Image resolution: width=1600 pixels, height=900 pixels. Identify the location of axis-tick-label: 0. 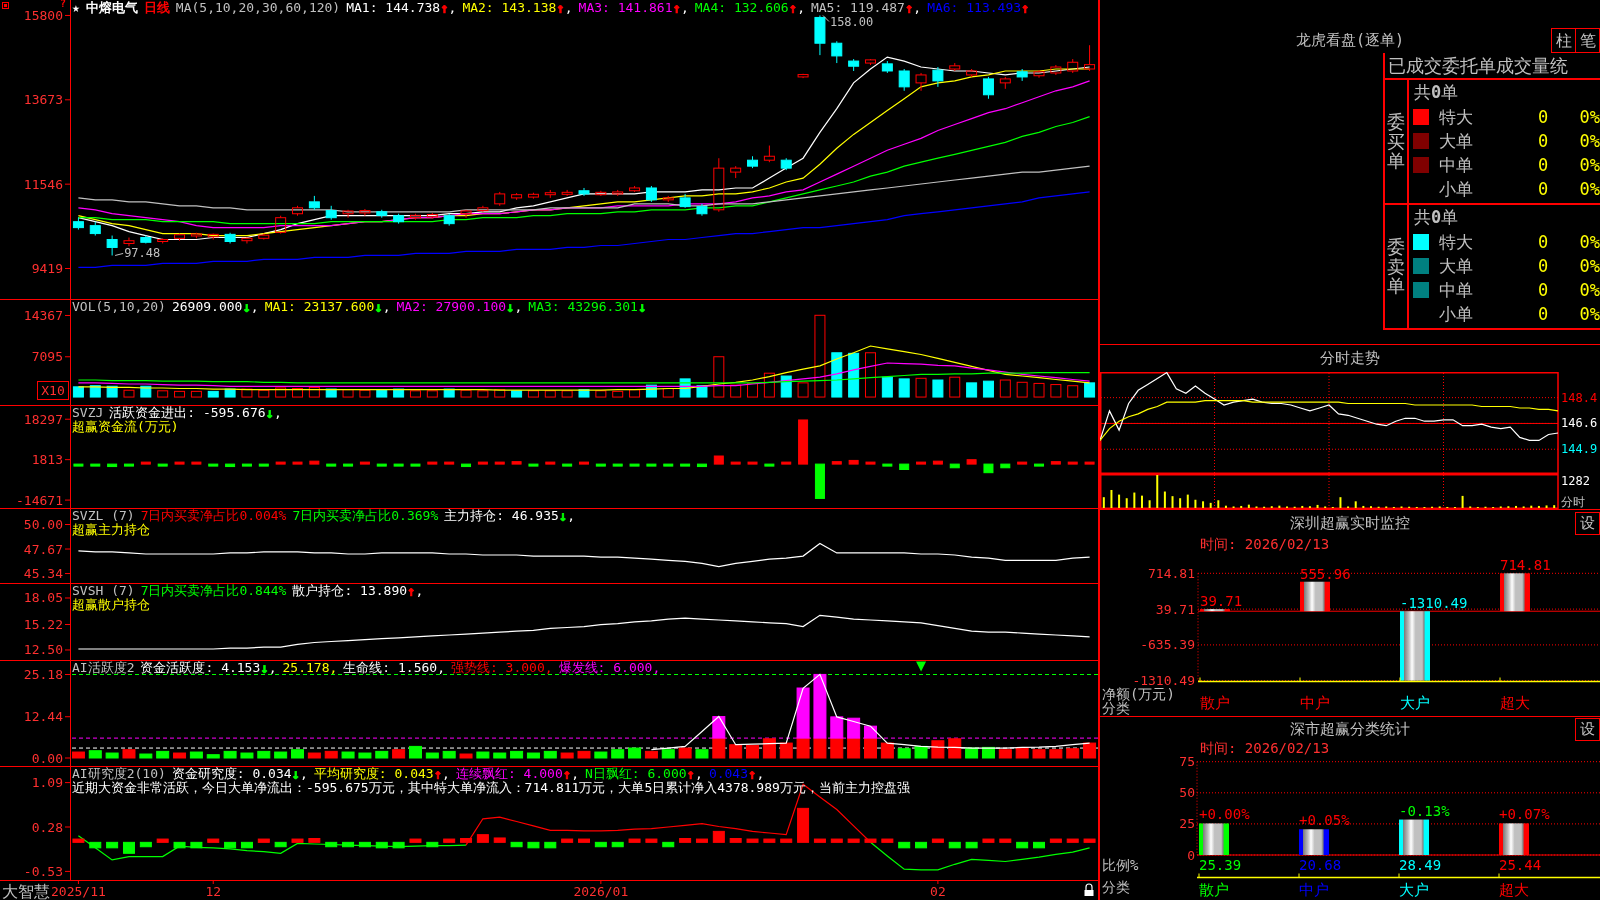
(1191, 855).